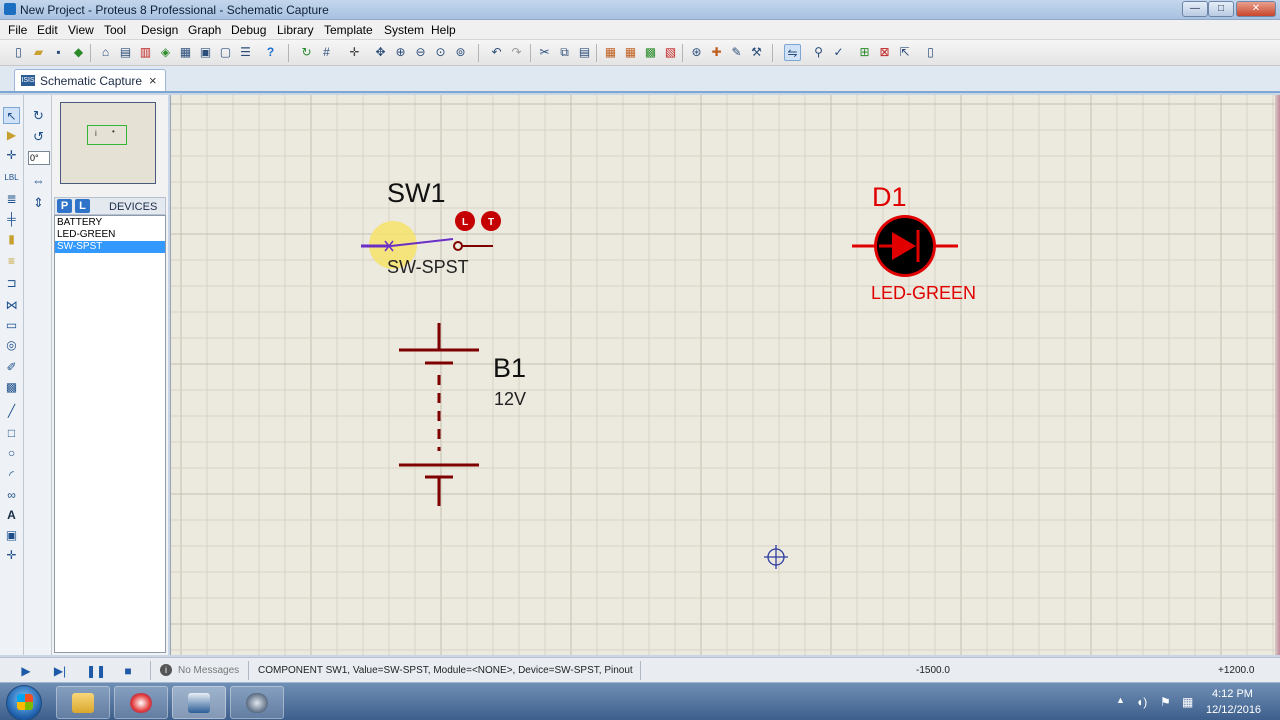  What do you see at coordinates (199, 702) in the screenshot?
I see `taskbar-proteus` at bounding box center [199, 702].